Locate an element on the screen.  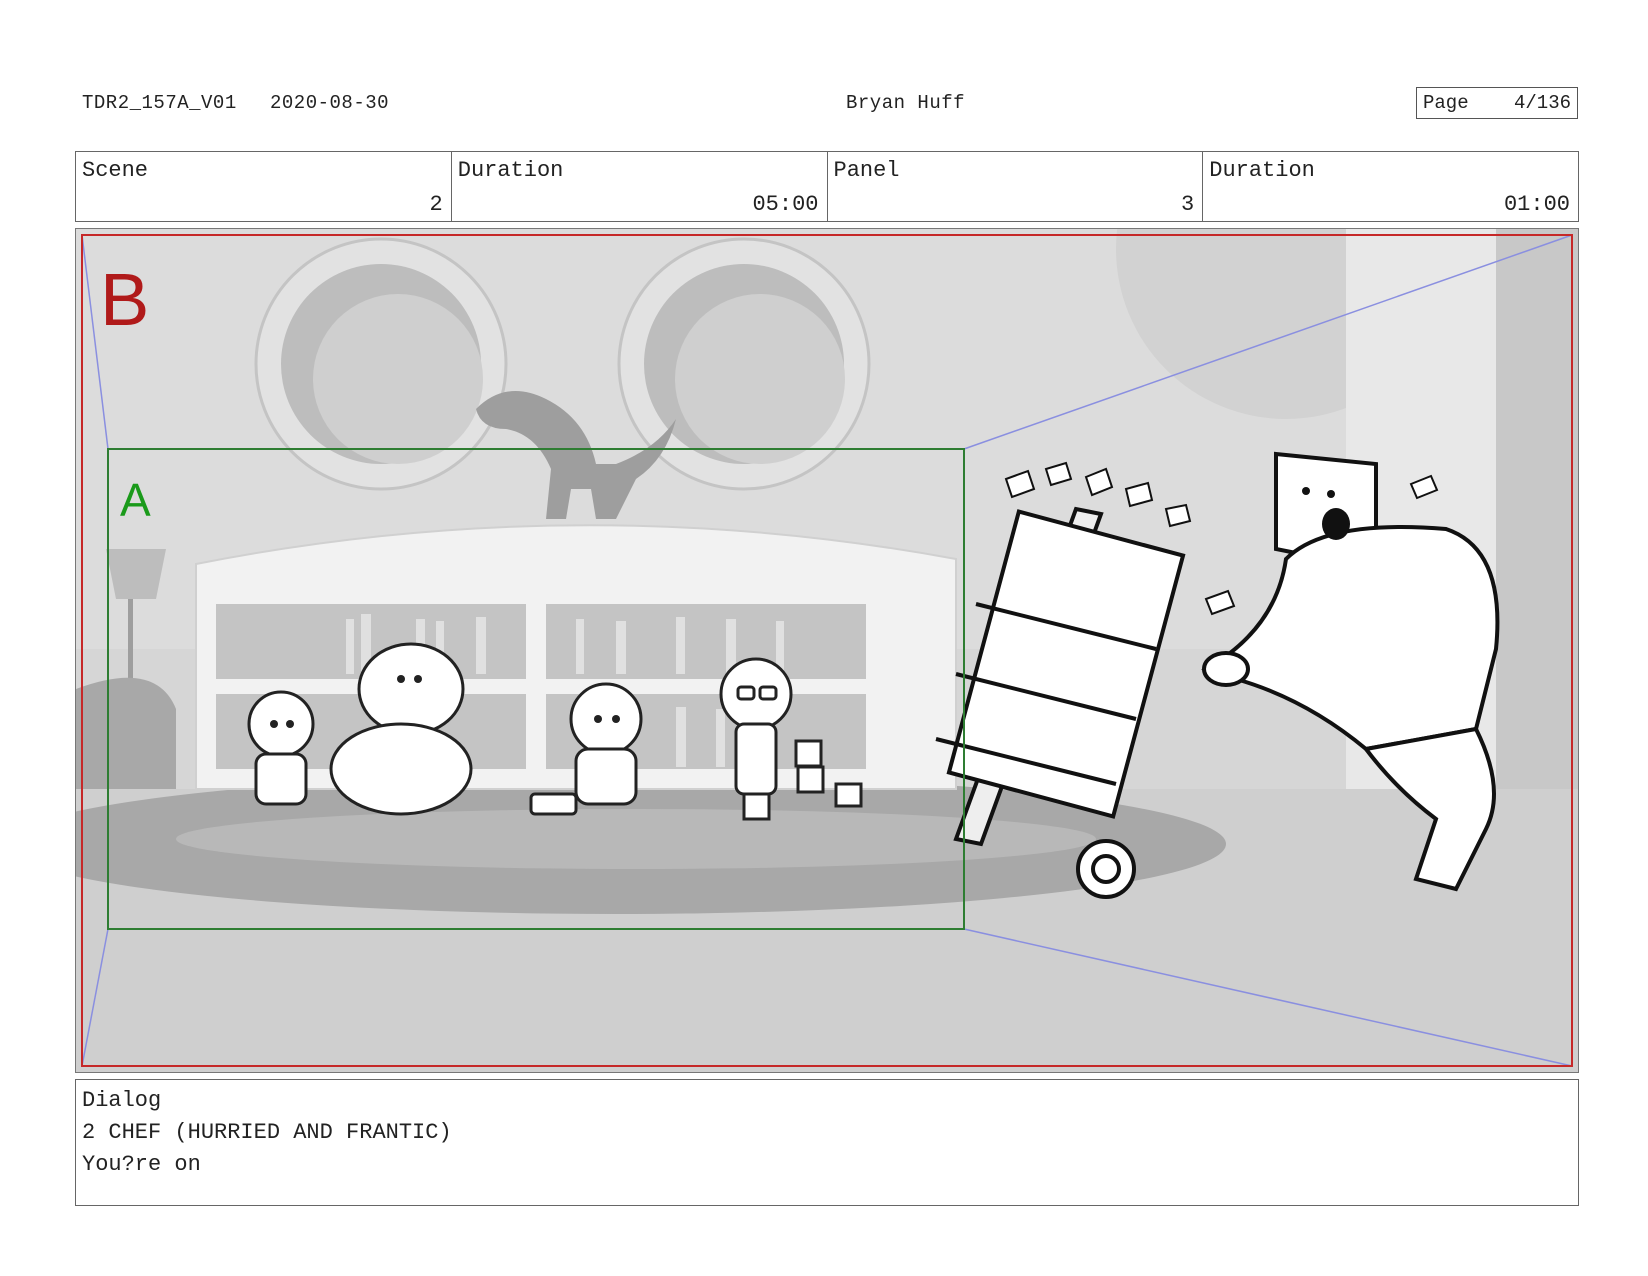
dialog-label: Dialog is located at coordinates (122, 1100).